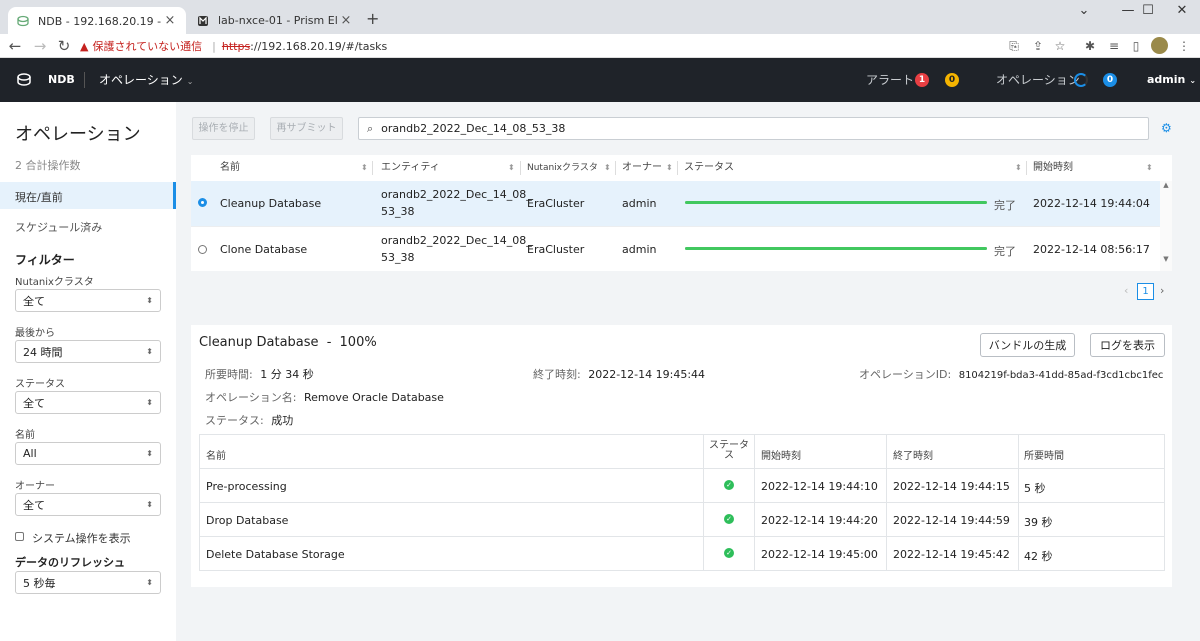 The height and width of the screenshot is (641, 1200). Describe the element at coordinates (562, 168) in the screenshot. I see `col-header-cluster: Nutanixクラスタ` at that location.